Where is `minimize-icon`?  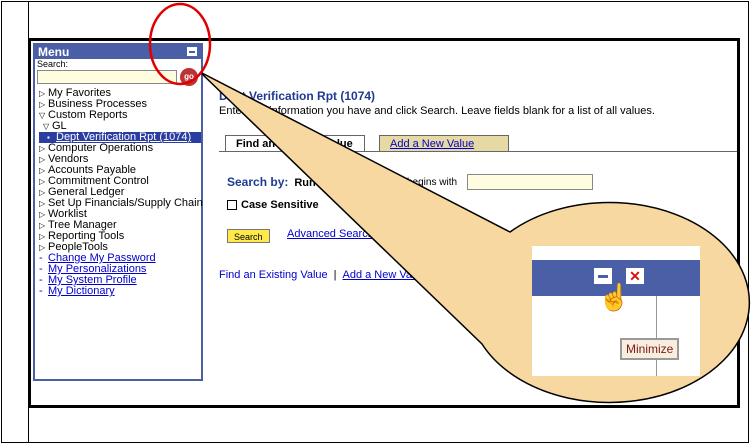 minimize-icon is located at coordinates (192, 51).